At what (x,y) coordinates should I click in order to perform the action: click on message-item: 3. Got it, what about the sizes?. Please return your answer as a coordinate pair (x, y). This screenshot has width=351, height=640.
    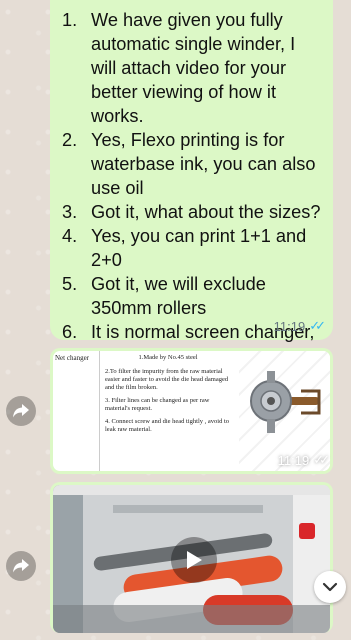
    Looking at the image, I should click on (191, 212).